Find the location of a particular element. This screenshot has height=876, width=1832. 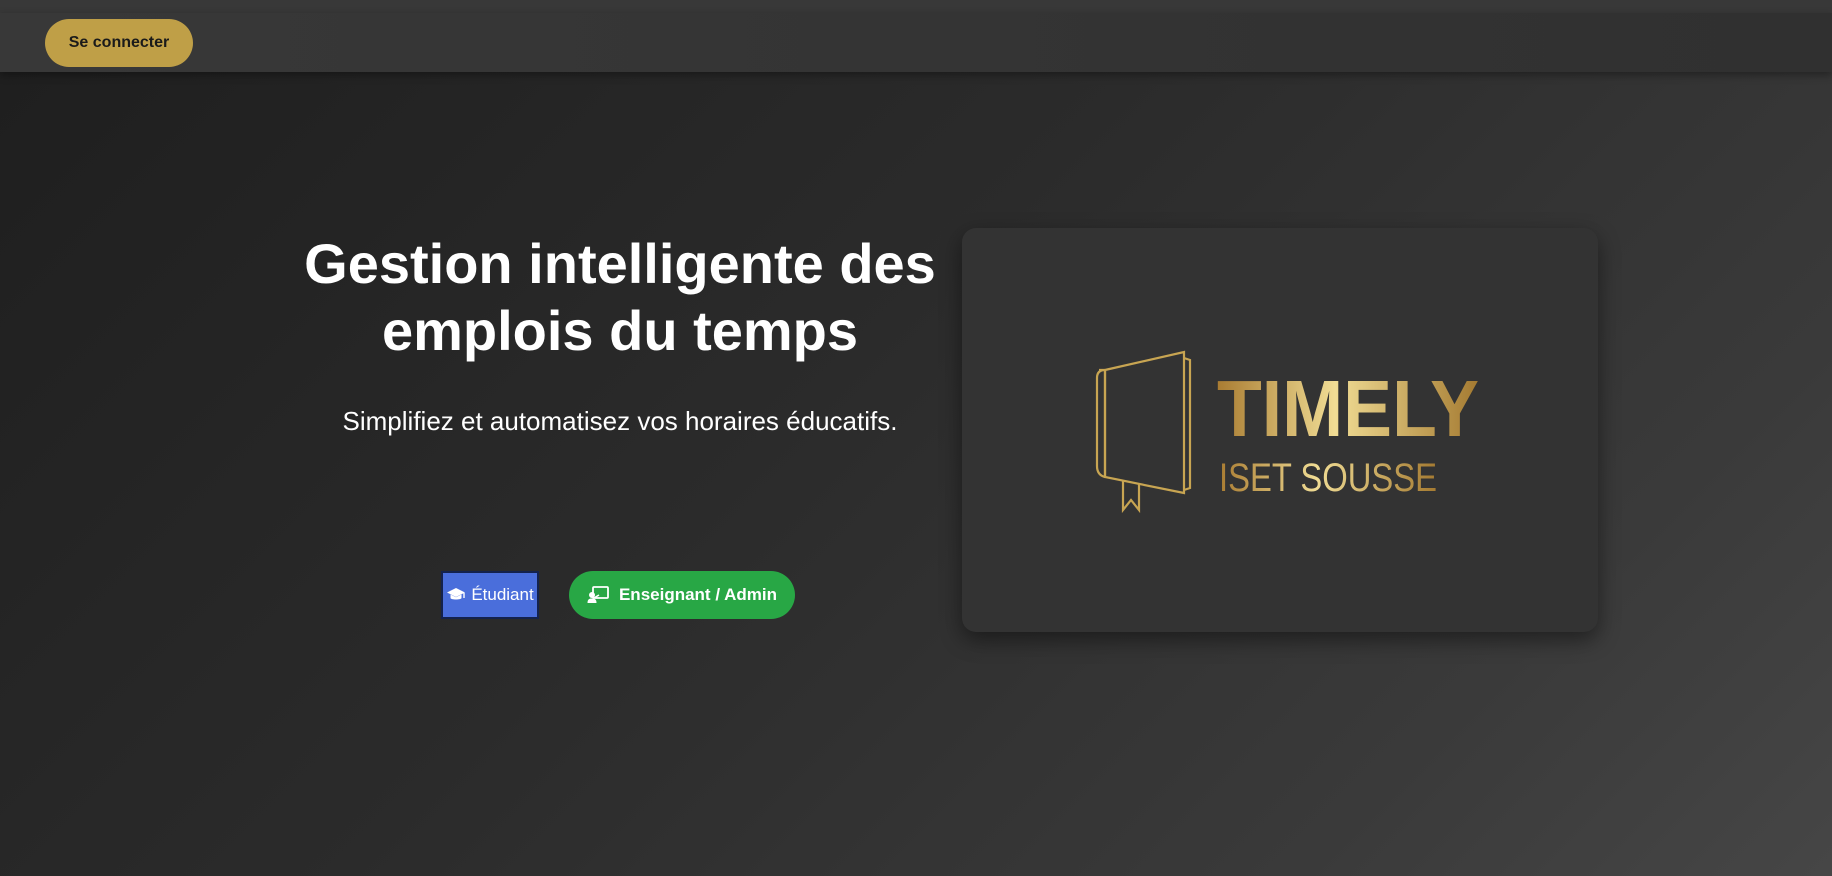

role-buttons: Étudiant Enseignant / Admin is located at coordinates (618, 595).